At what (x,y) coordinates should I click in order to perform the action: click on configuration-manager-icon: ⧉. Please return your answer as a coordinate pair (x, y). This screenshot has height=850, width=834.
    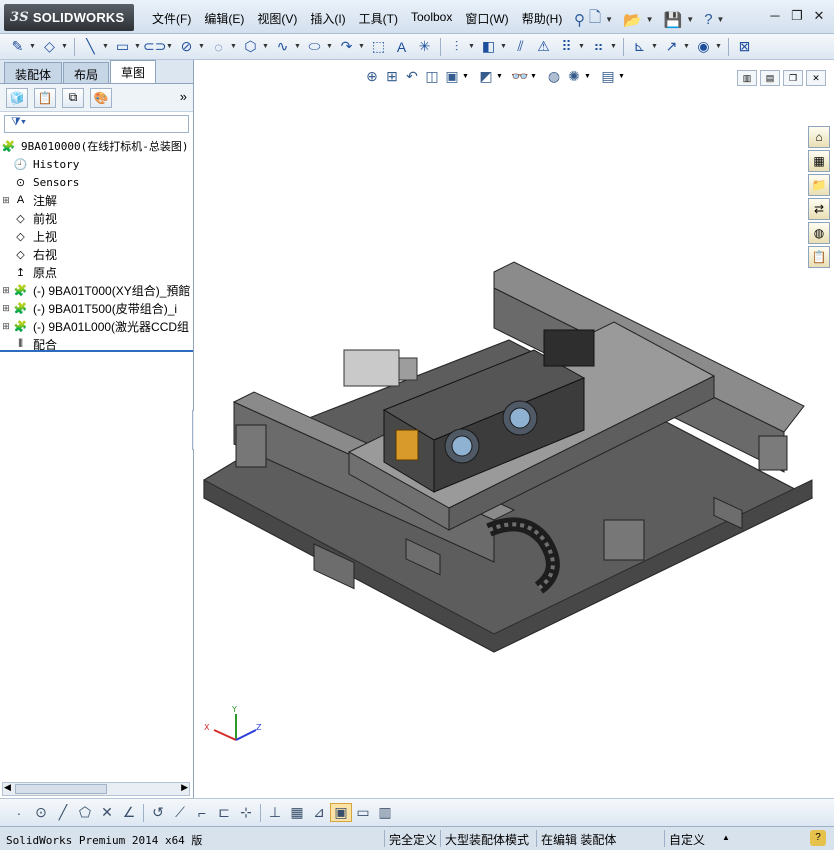
    Looking at the image, I should click on (73, 97).